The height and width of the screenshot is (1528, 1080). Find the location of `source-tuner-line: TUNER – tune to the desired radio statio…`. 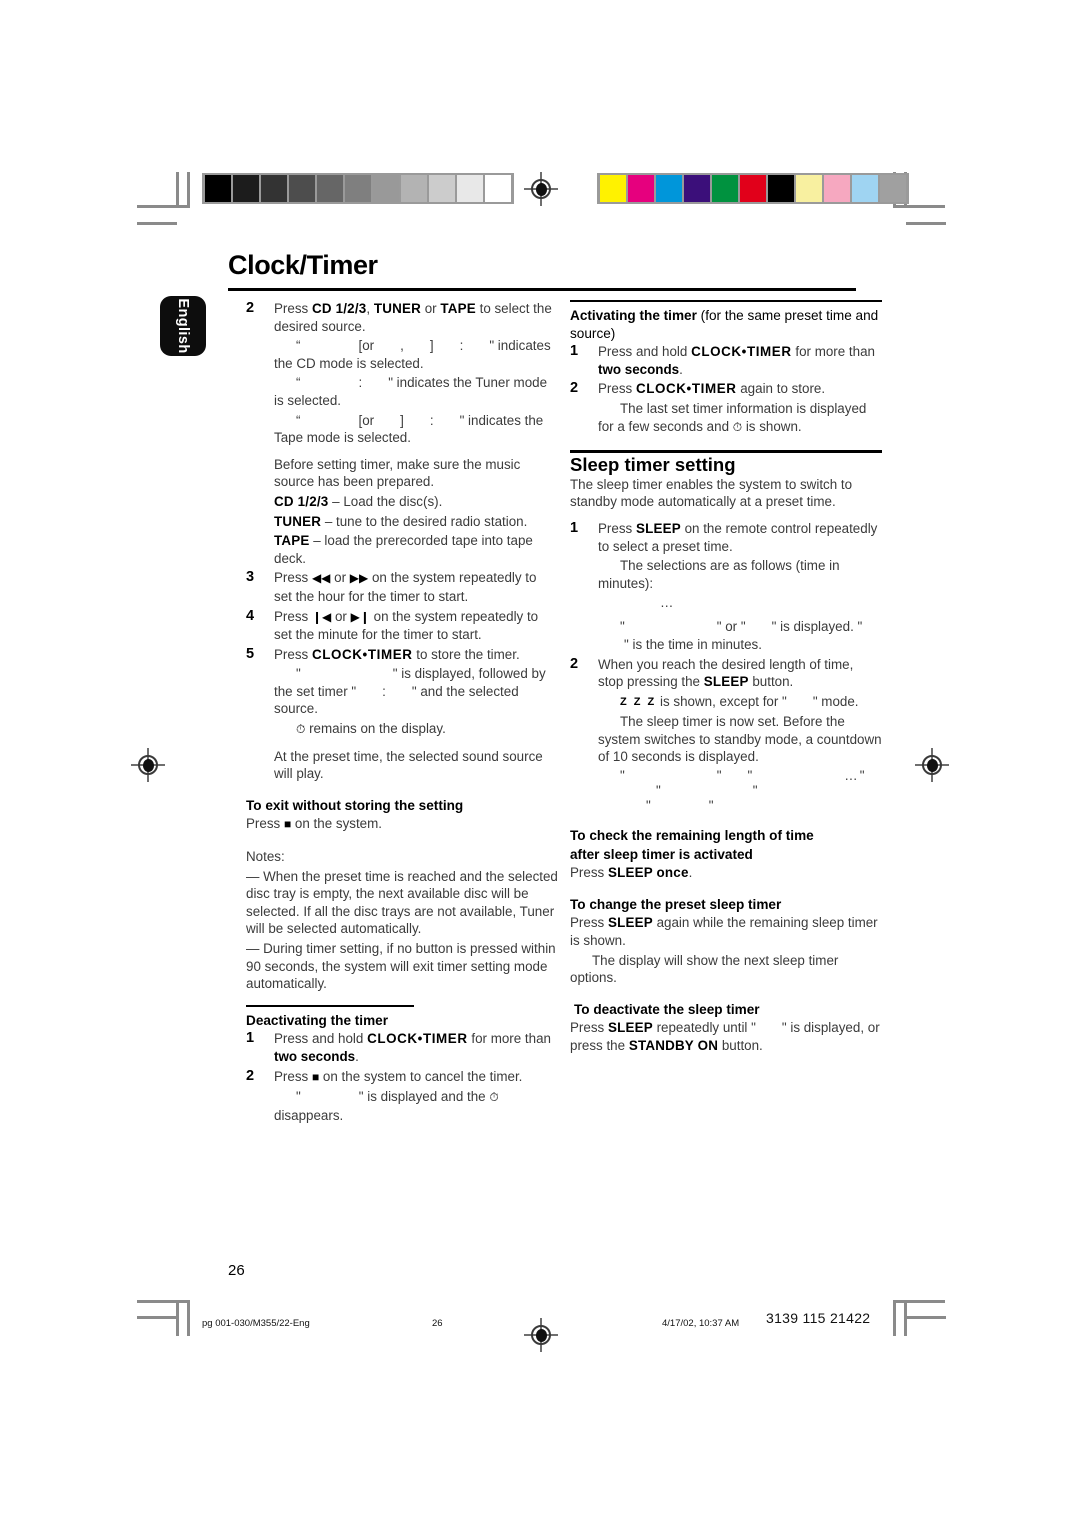

source-tuner-line: TUNER – tune to the desired radio statio… is located at coordinates (416, 522).